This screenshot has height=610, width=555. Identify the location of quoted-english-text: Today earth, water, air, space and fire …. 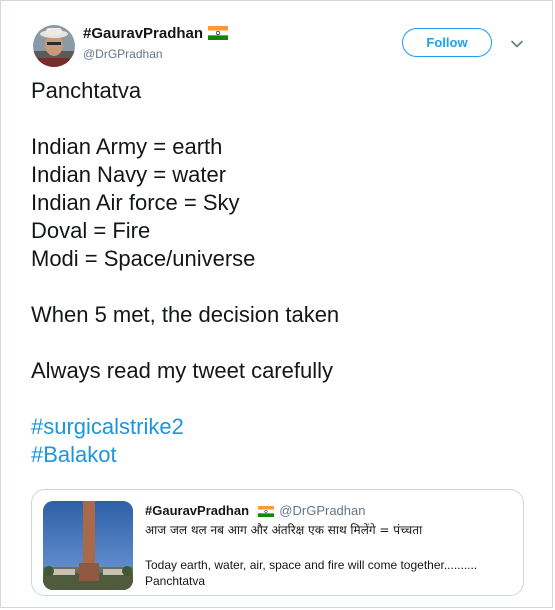
(311, 573).